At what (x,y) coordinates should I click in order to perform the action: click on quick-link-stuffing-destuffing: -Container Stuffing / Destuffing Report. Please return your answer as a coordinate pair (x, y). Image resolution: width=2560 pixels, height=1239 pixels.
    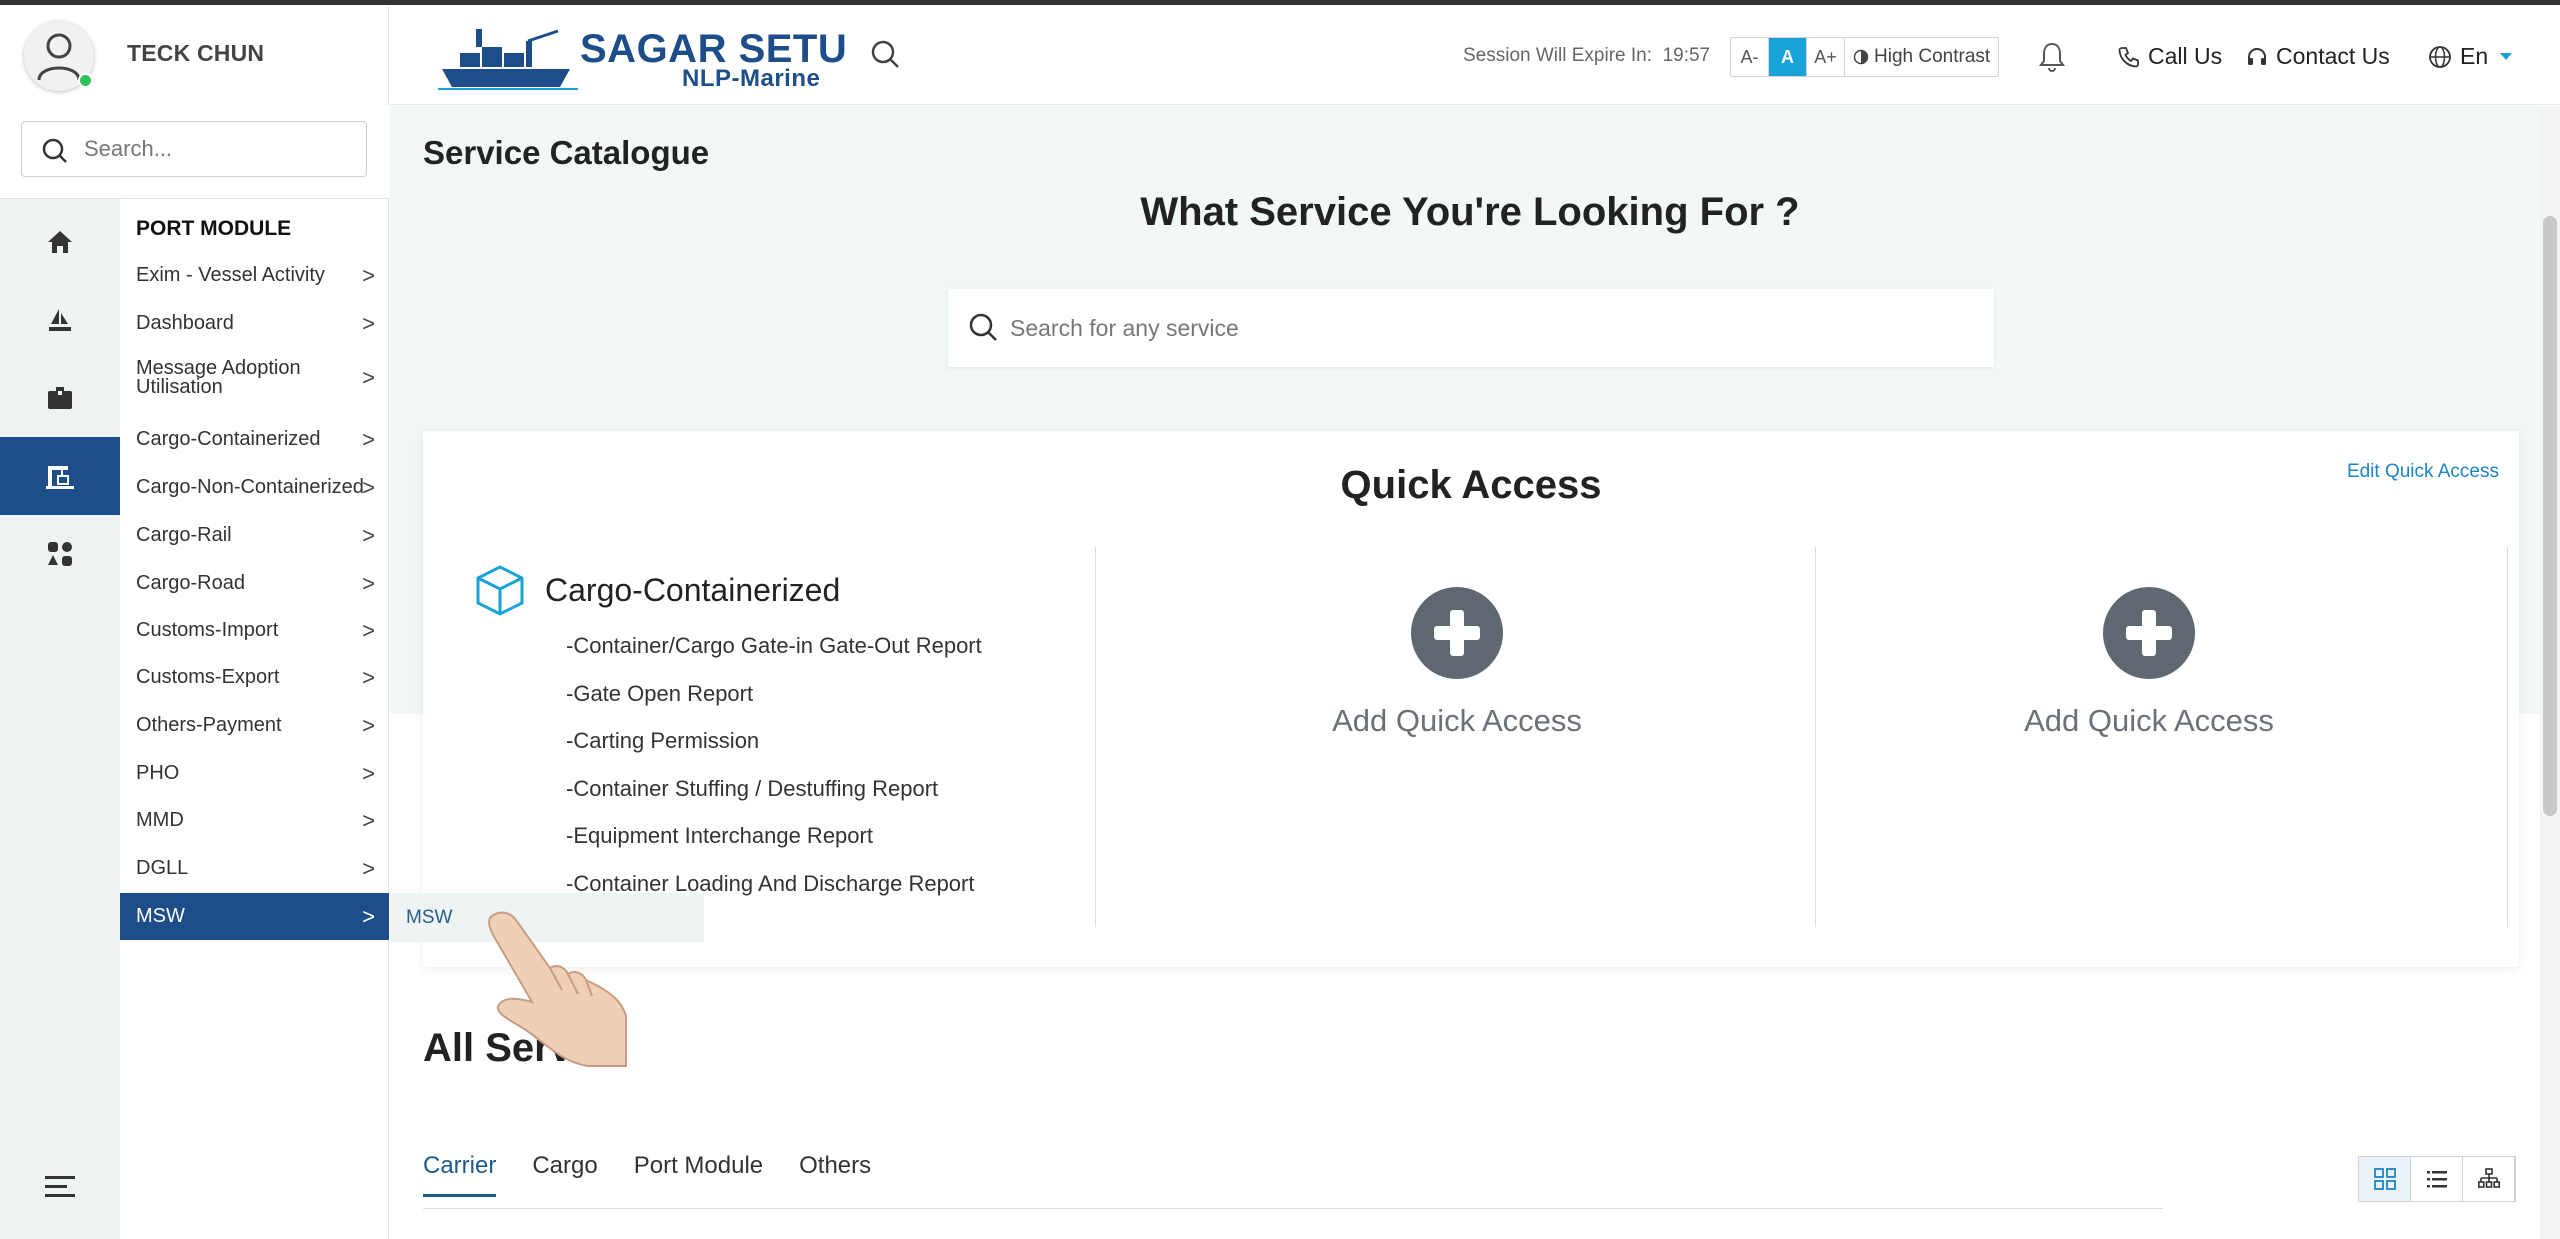
    Looking at the image, I should click on (752, 789).